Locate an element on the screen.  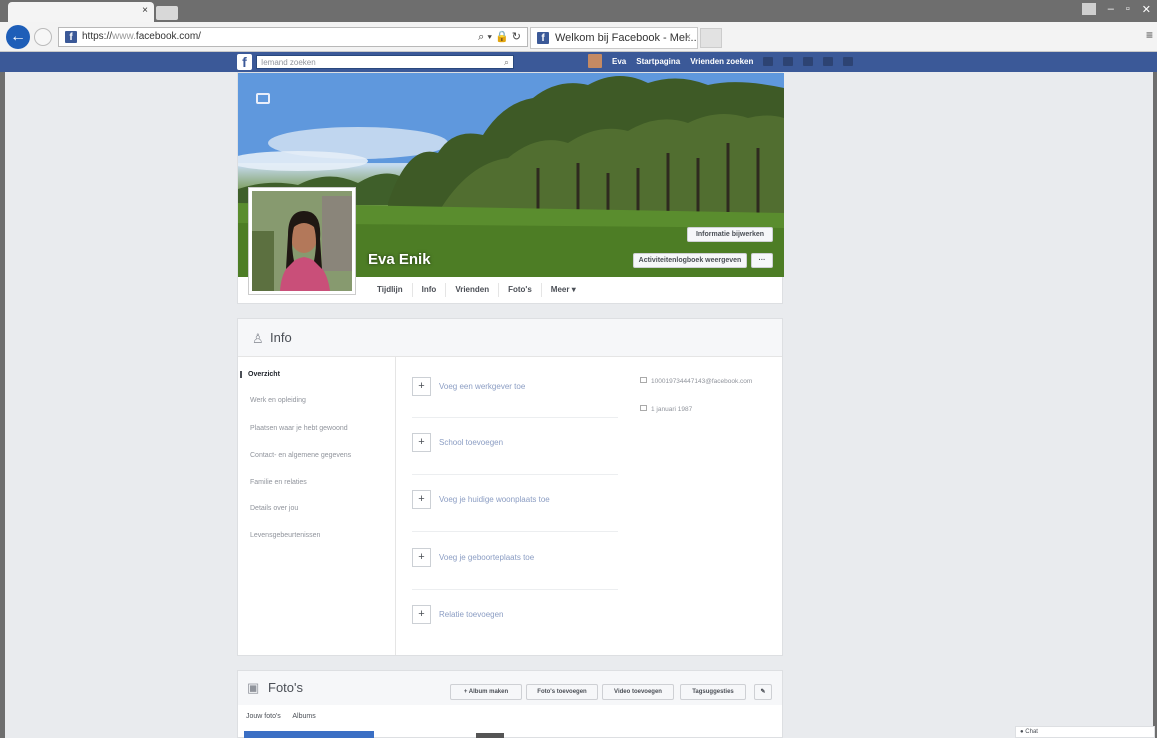
browser-titlebar: × – ▫ ✕ is located at coordinates (578, 11).